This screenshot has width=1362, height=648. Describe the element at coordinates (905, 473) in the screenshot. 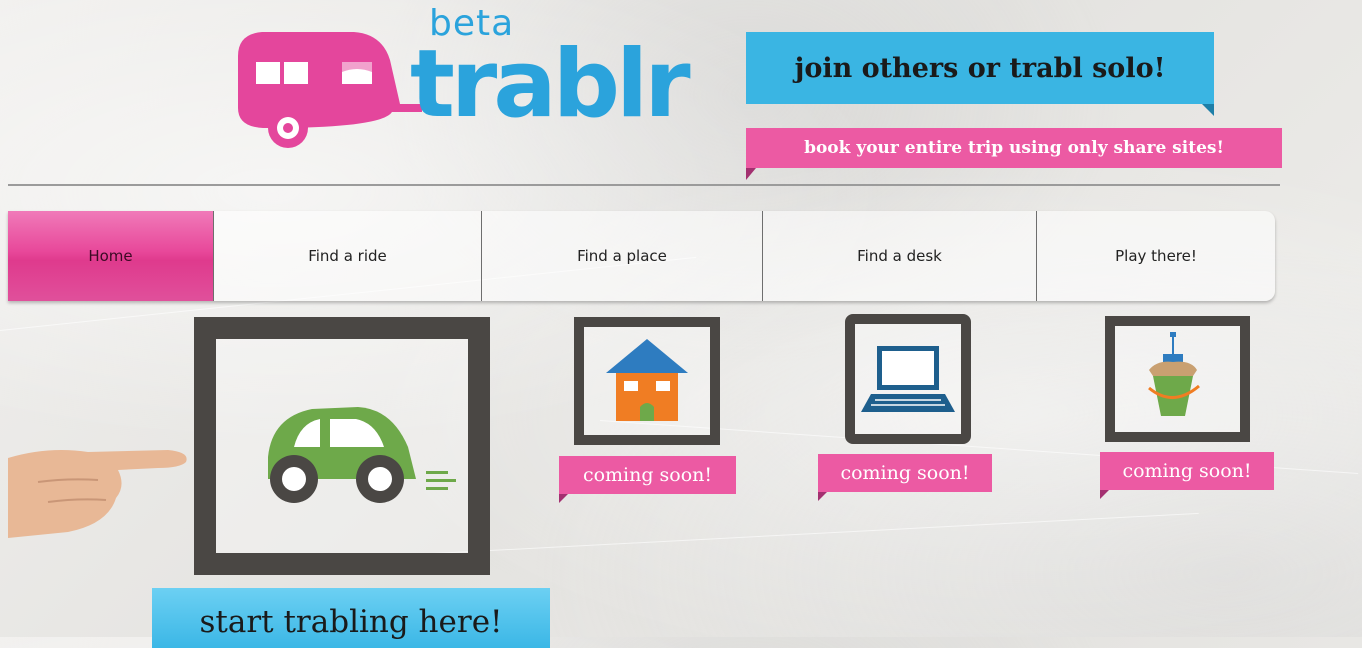

I see `coming-soon-desk-label: coming soon!` at that location.